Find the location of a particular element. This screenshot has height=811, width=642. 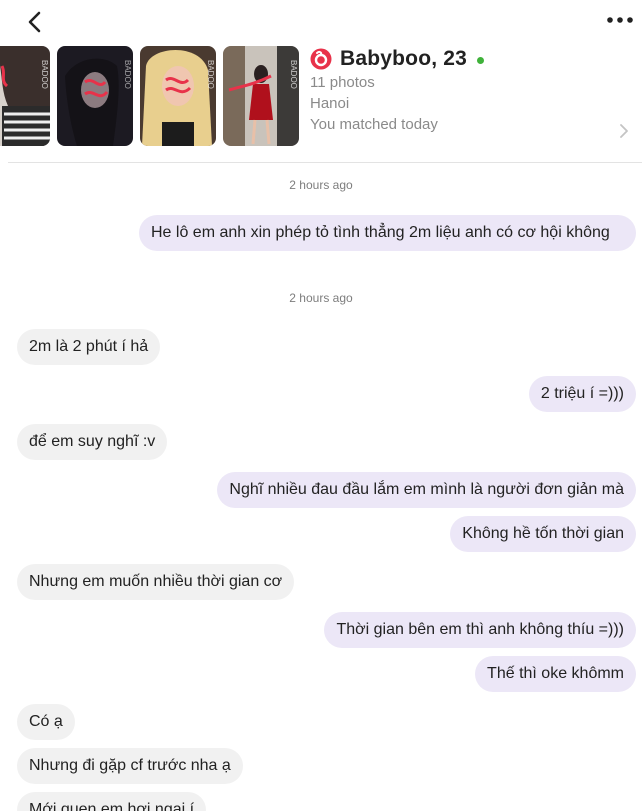

message-bubble-incoming: 2m là 2 phút í hả is located at coordinates (89, 347).